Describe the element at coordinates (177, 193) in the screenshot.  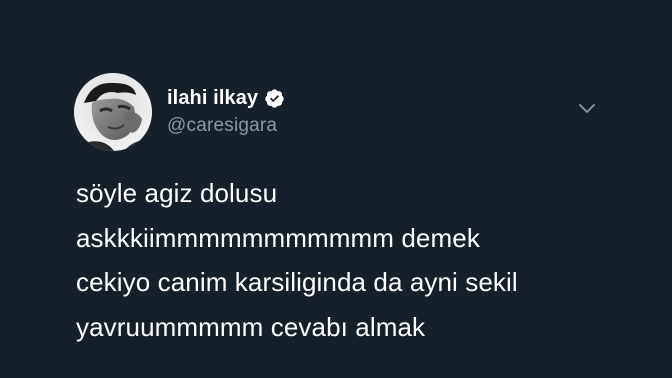
I see `tweet-text-line: söyle agiz dolusu` at that location.